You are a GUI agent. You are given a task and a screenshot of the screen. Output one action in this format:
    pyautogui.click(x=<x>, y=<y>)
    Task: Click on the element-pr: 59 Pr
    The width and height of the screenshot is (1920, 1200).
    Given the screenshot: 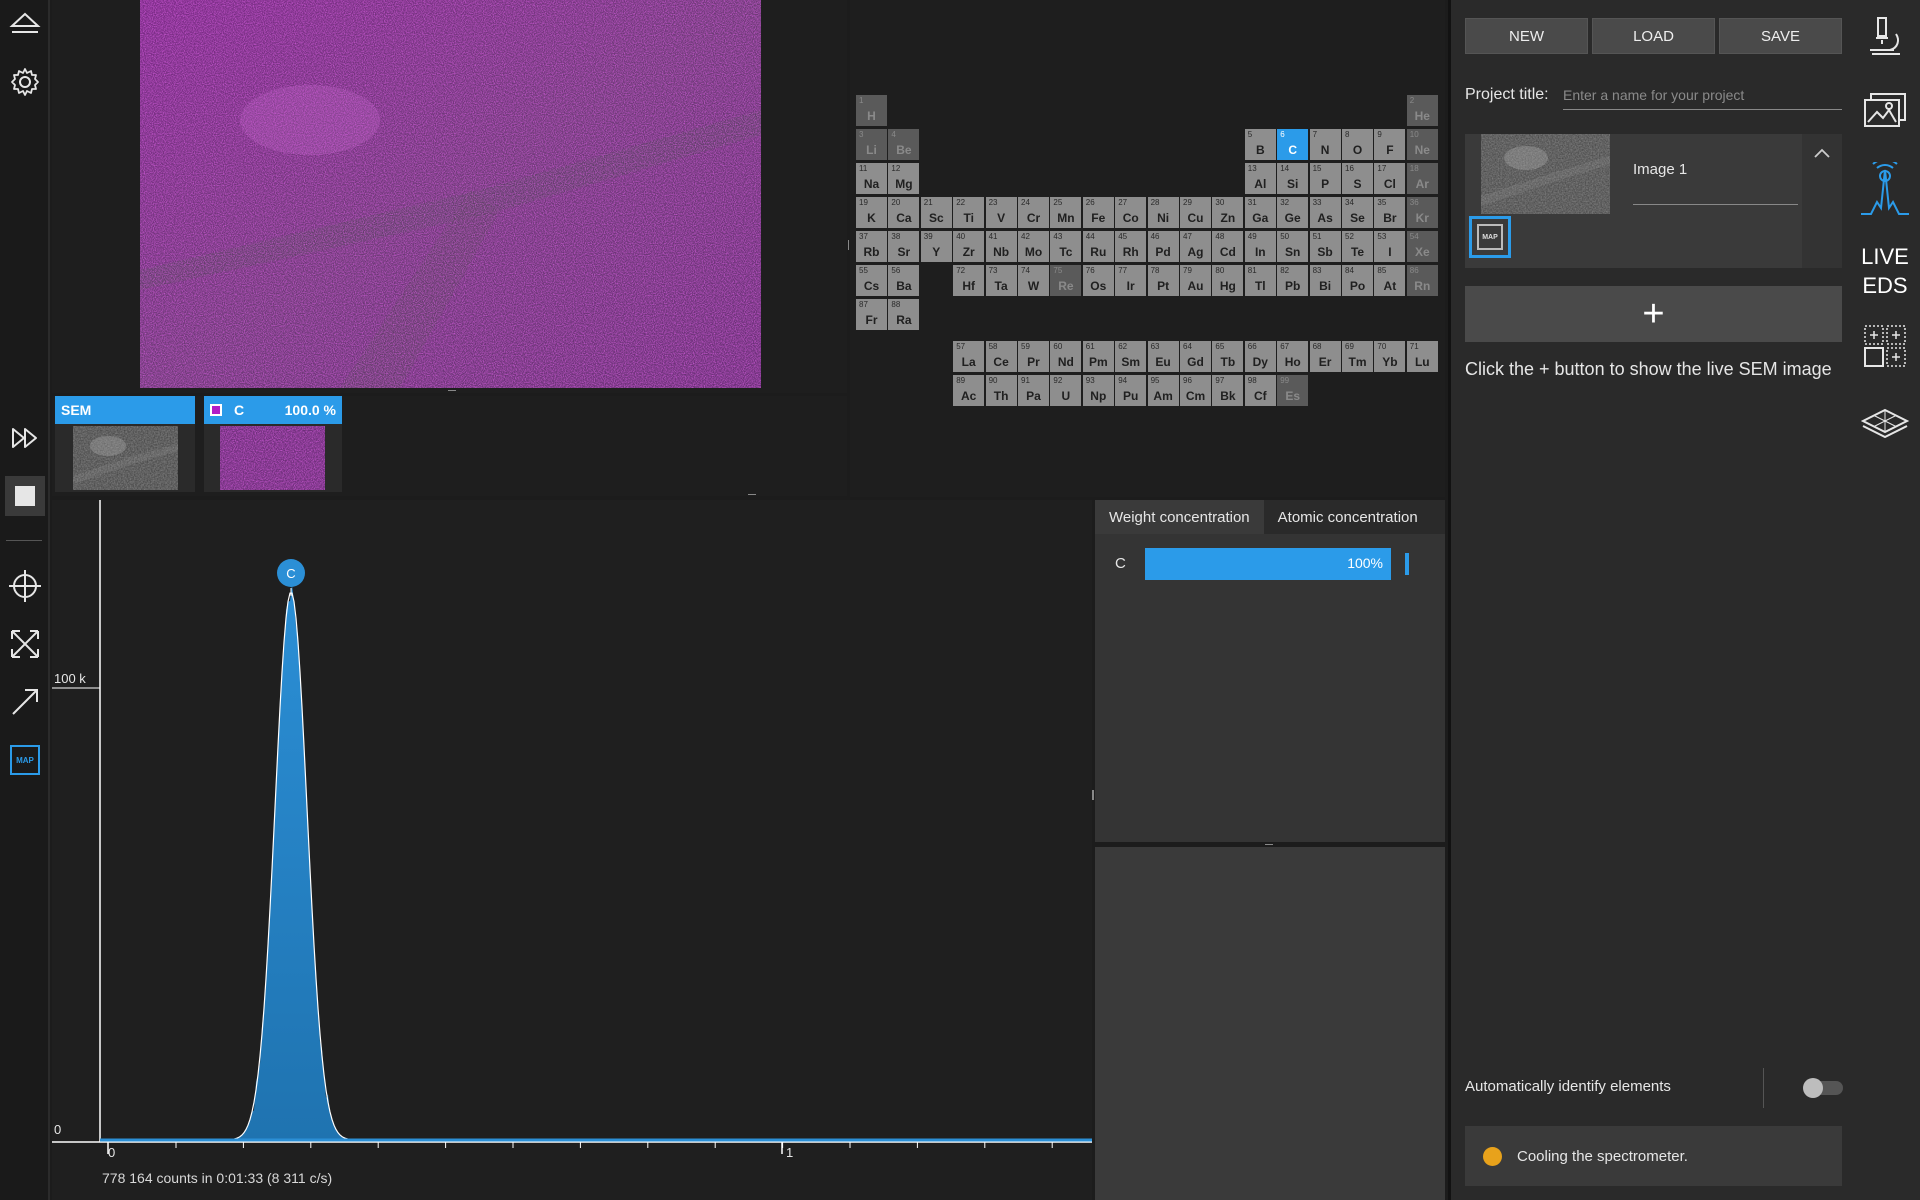 What is the action you would take?
    pyautogui.click(x=1033, y=356)
    